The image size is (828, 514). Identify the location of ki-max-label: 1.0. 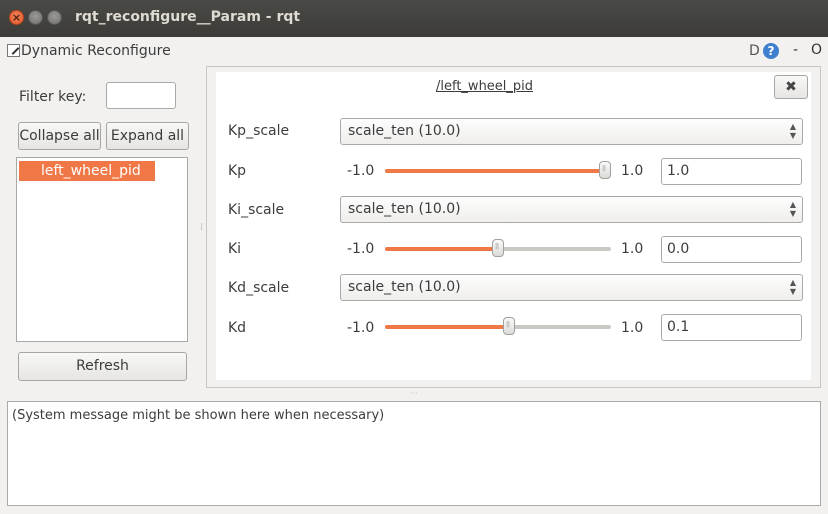
(632, 249).